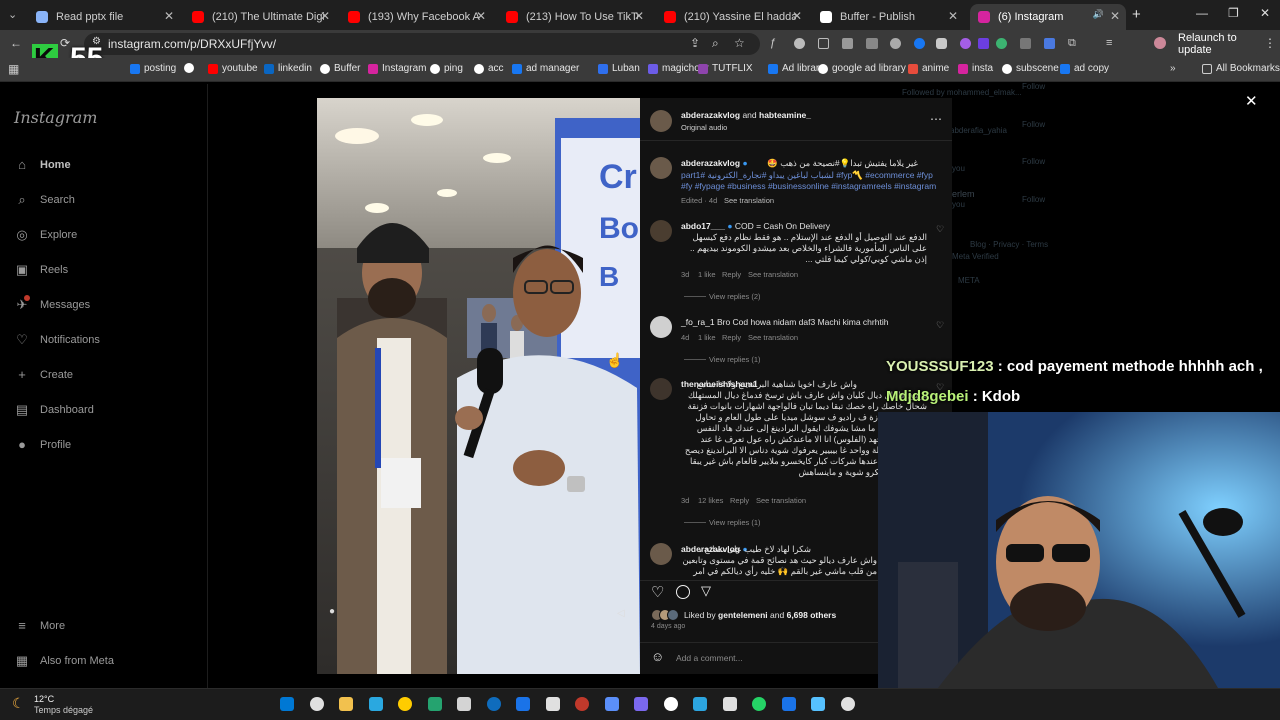 The height and width of the screenshot is (720, 1280). I want to click on mute-icon: ◁, so click(621, 613).